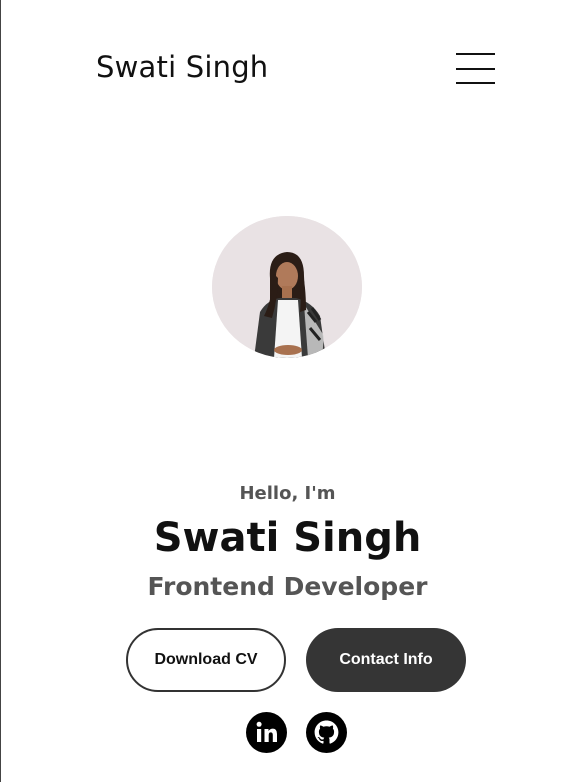  What do you see at coordinates (182, 67) in the screenshot?
I see `site-logo: Swati Singh` at bounding box center [182, 67].